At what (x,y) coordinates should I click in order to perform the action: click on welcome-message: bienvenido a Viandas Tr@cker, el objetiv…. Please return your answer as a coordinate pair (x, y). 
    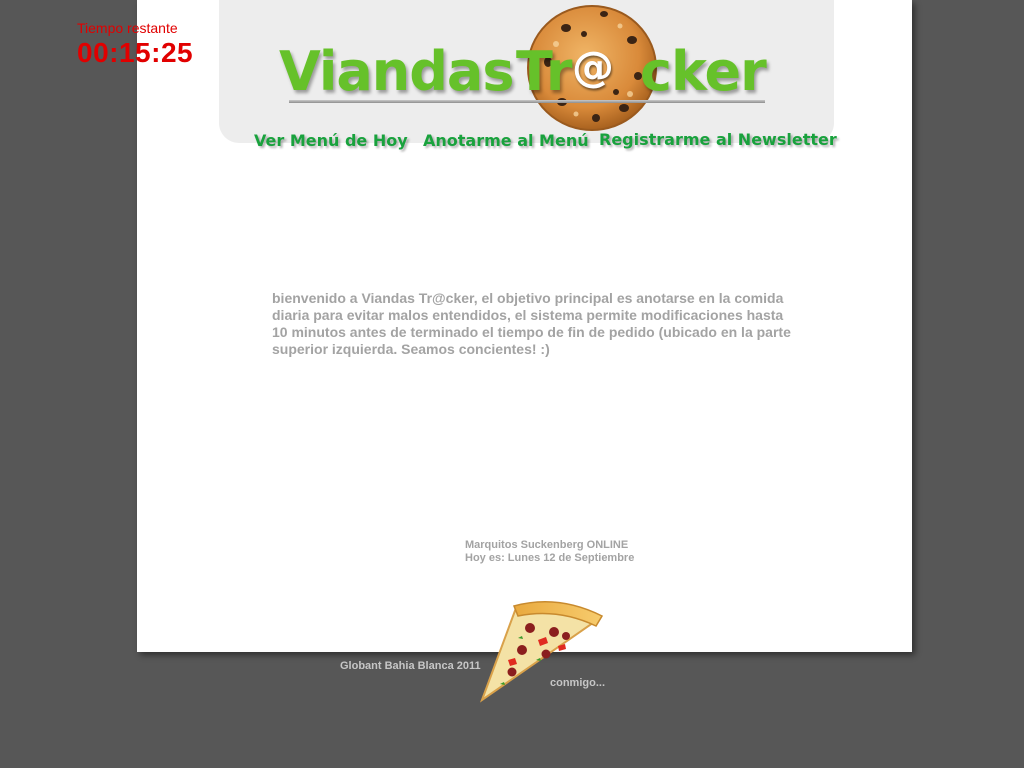
    Looking at the image, I should click on (531, 323).